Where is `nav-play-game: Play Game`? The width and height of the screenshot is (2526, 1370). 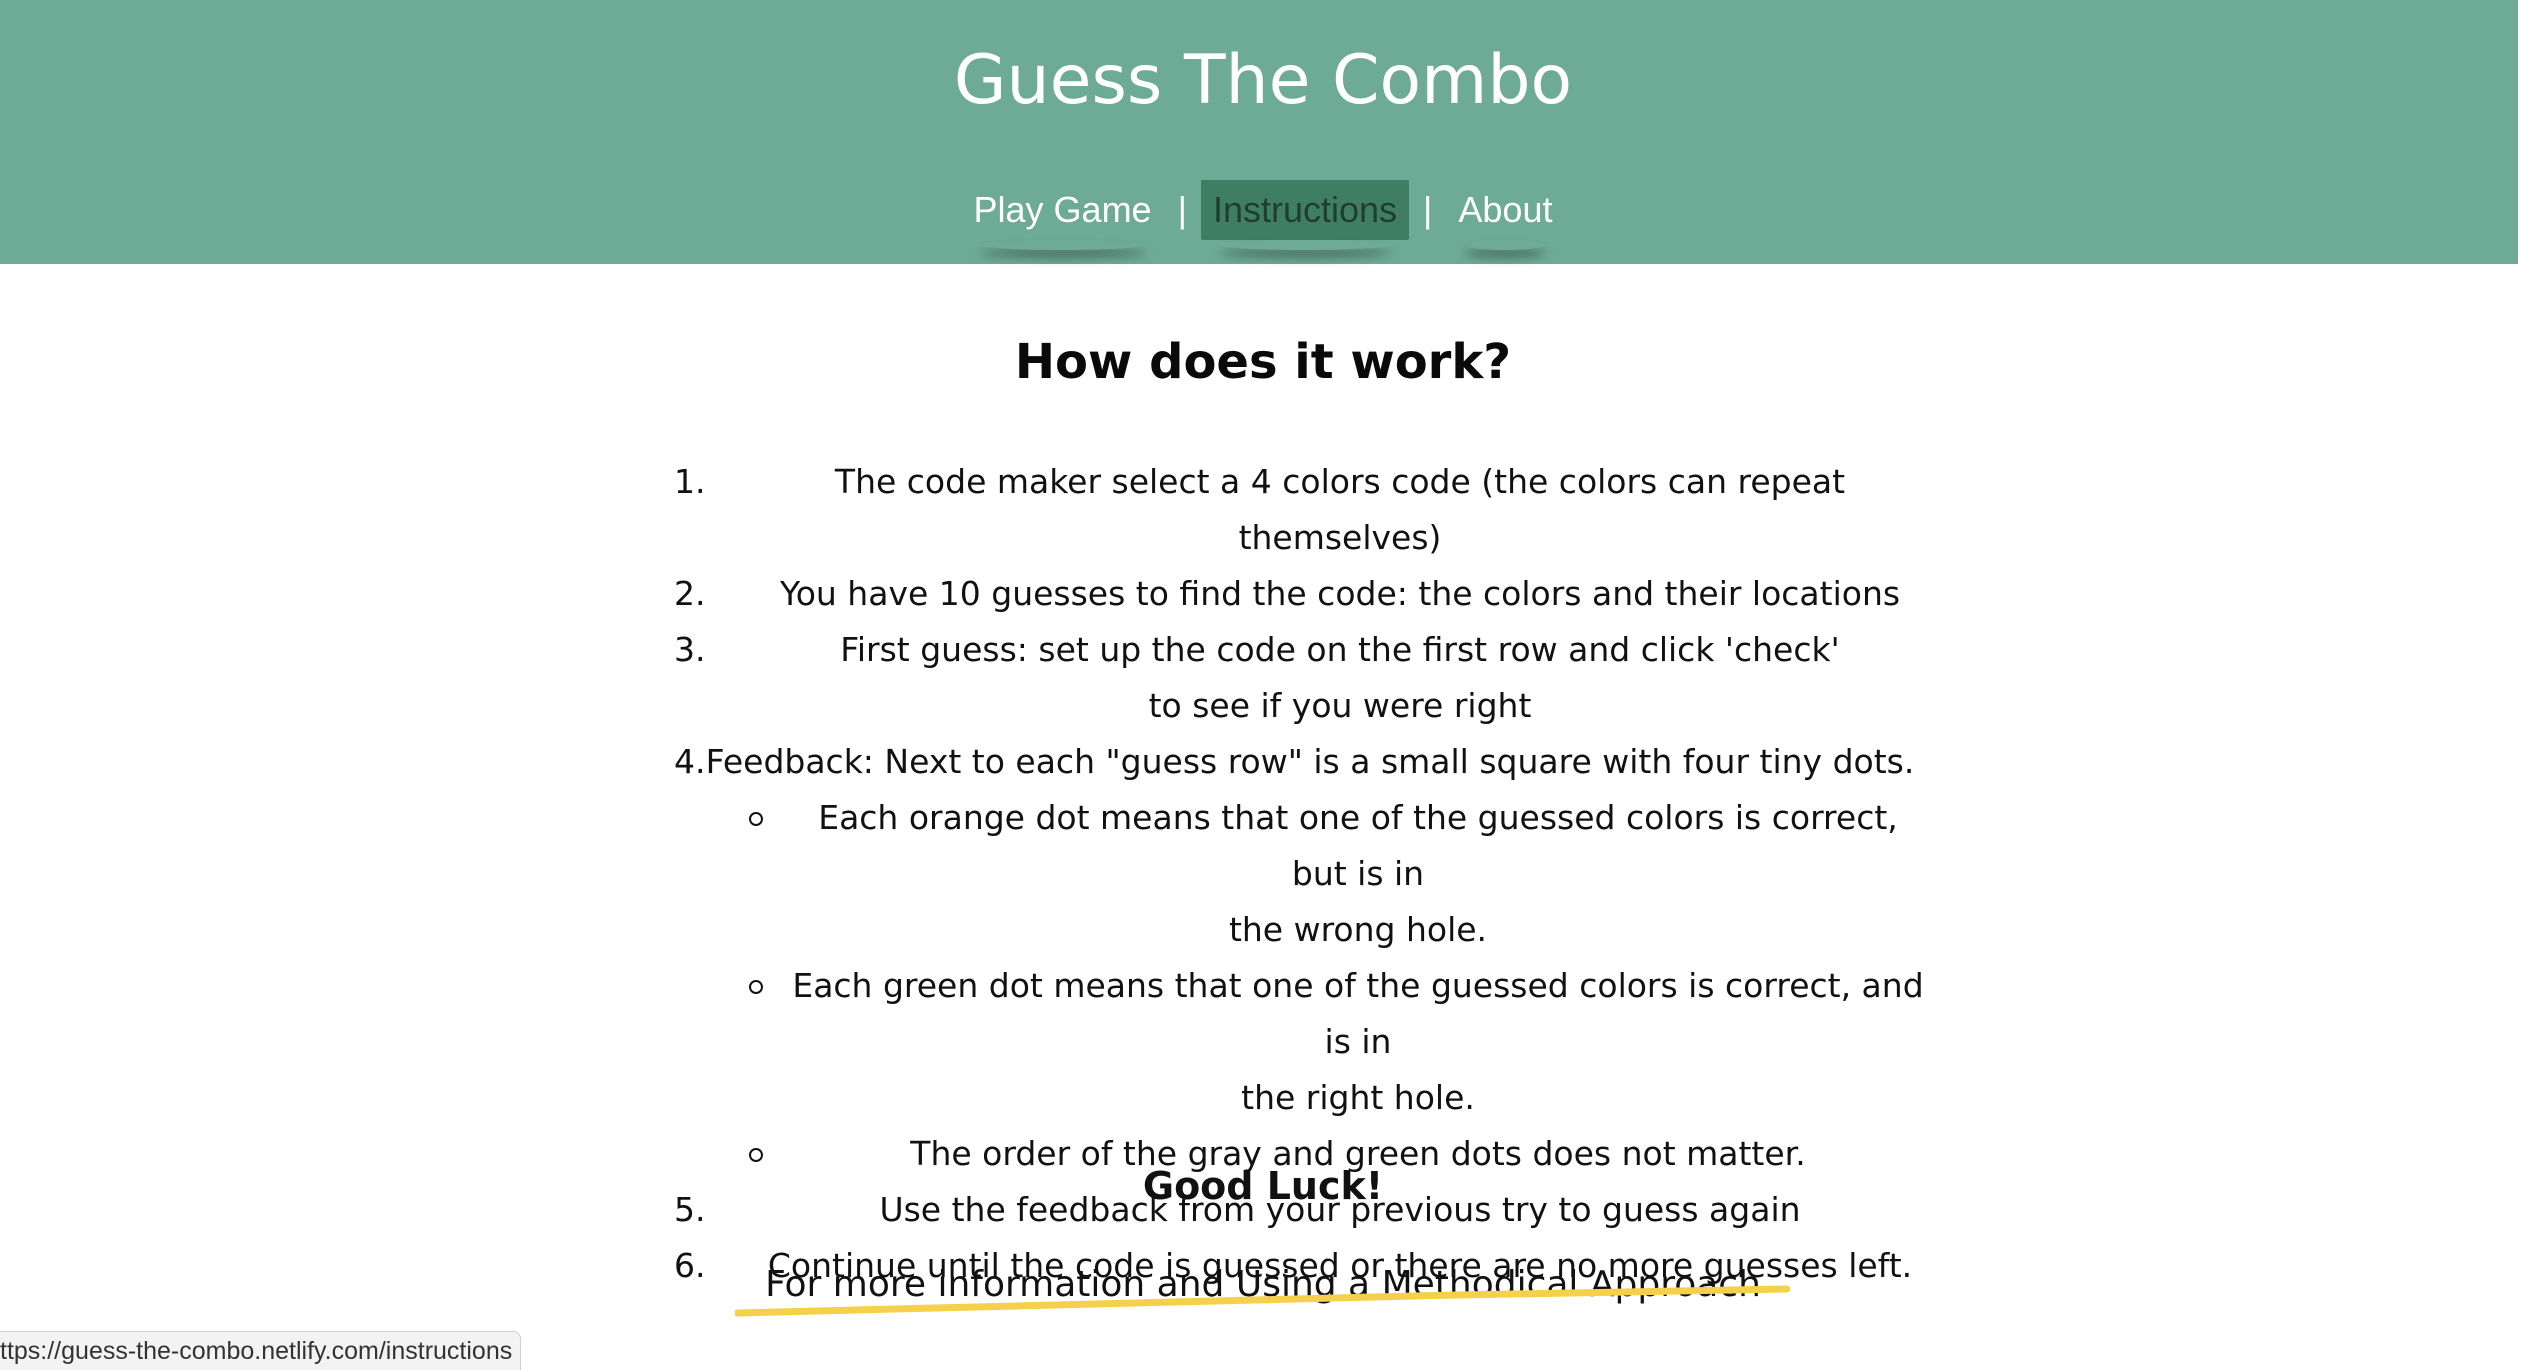
nav-play-game: Play Game is located at coordinates (1063, 210).